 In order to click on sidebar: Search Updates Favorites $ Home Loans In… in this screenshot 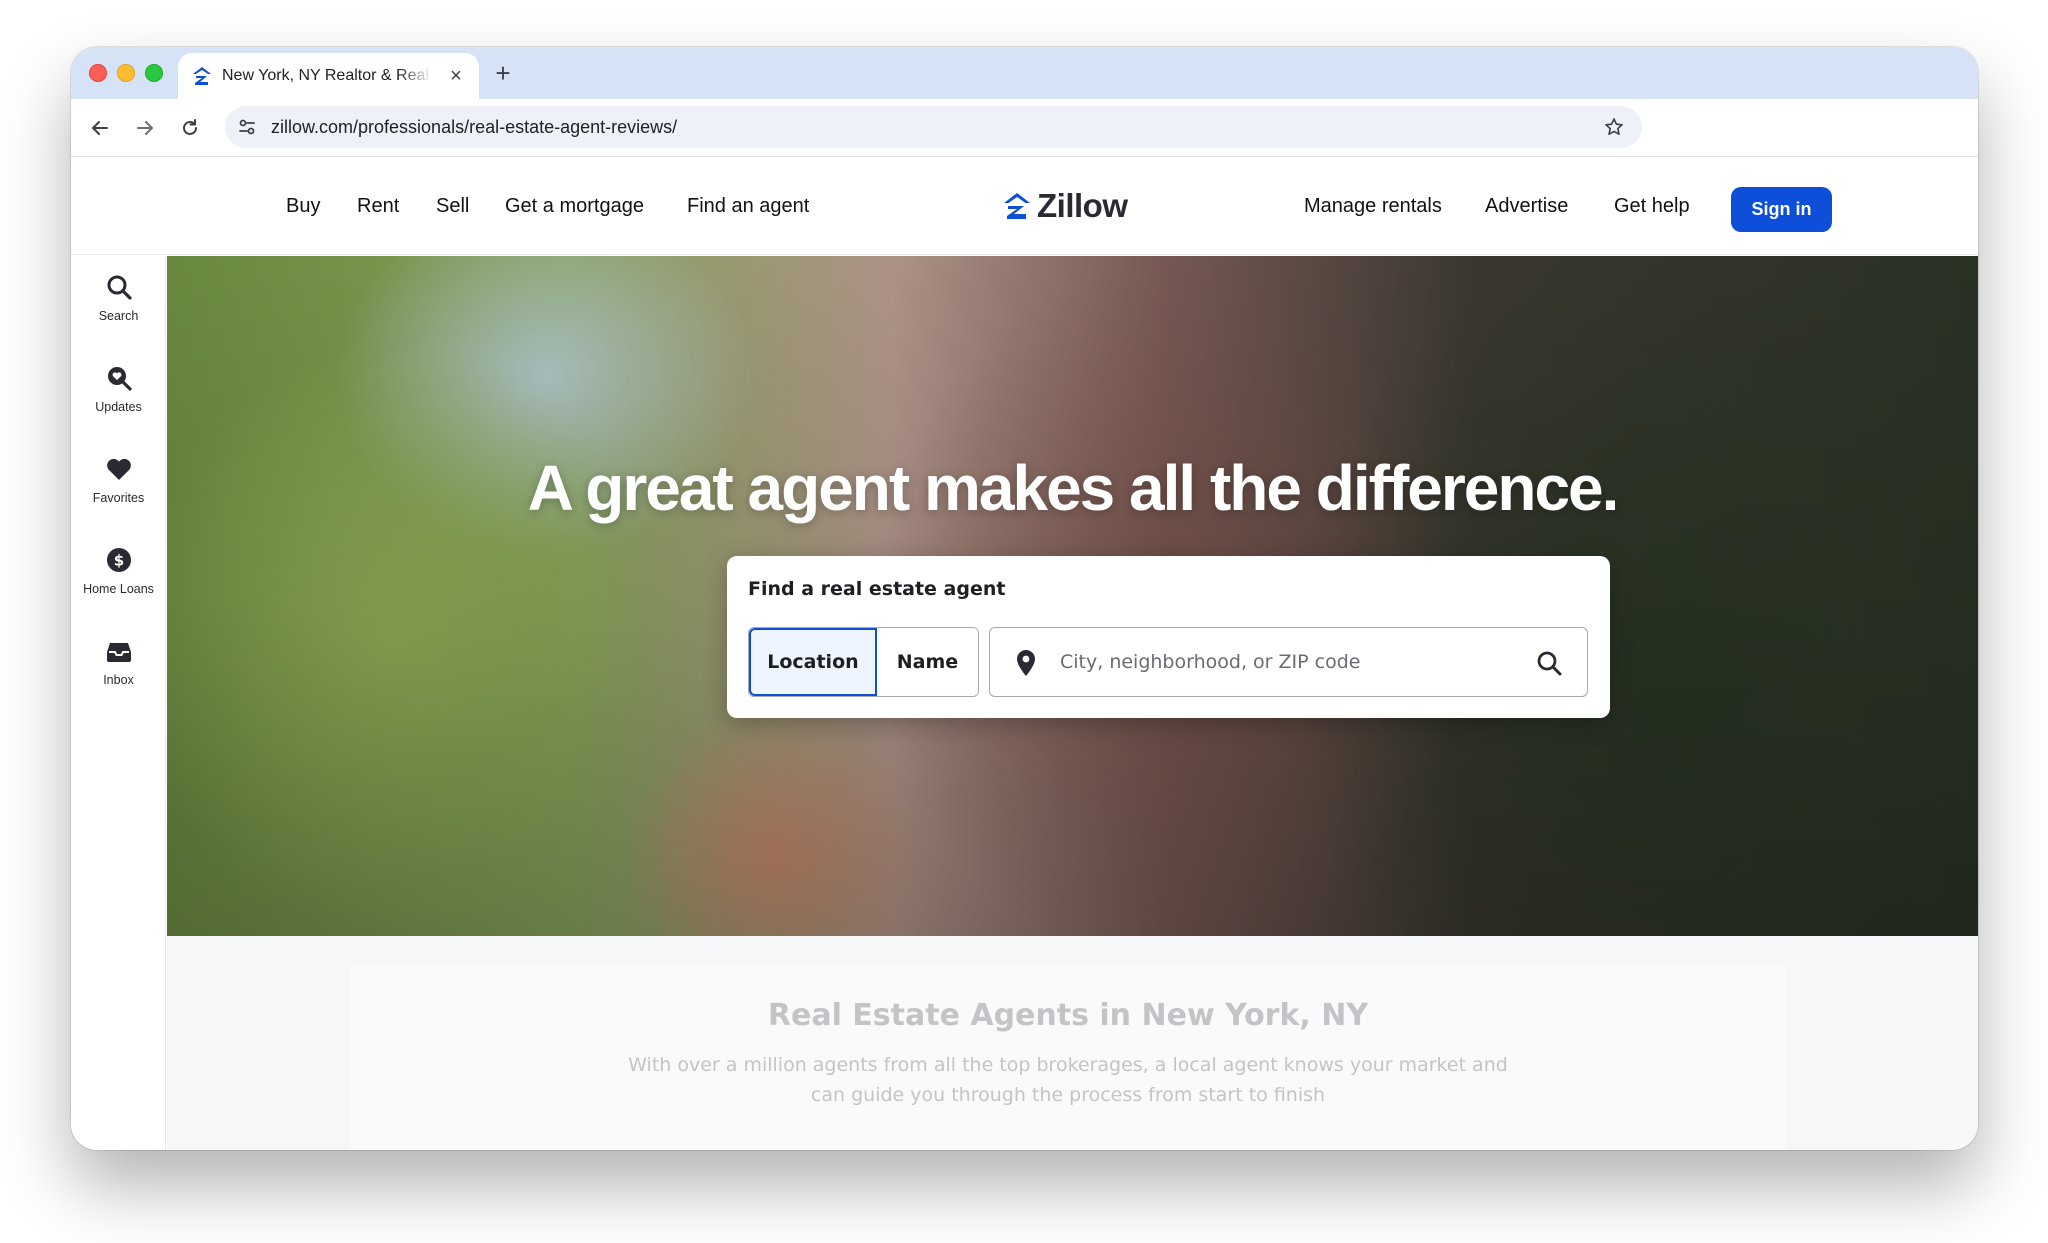, I will do `click(118, 703)`.